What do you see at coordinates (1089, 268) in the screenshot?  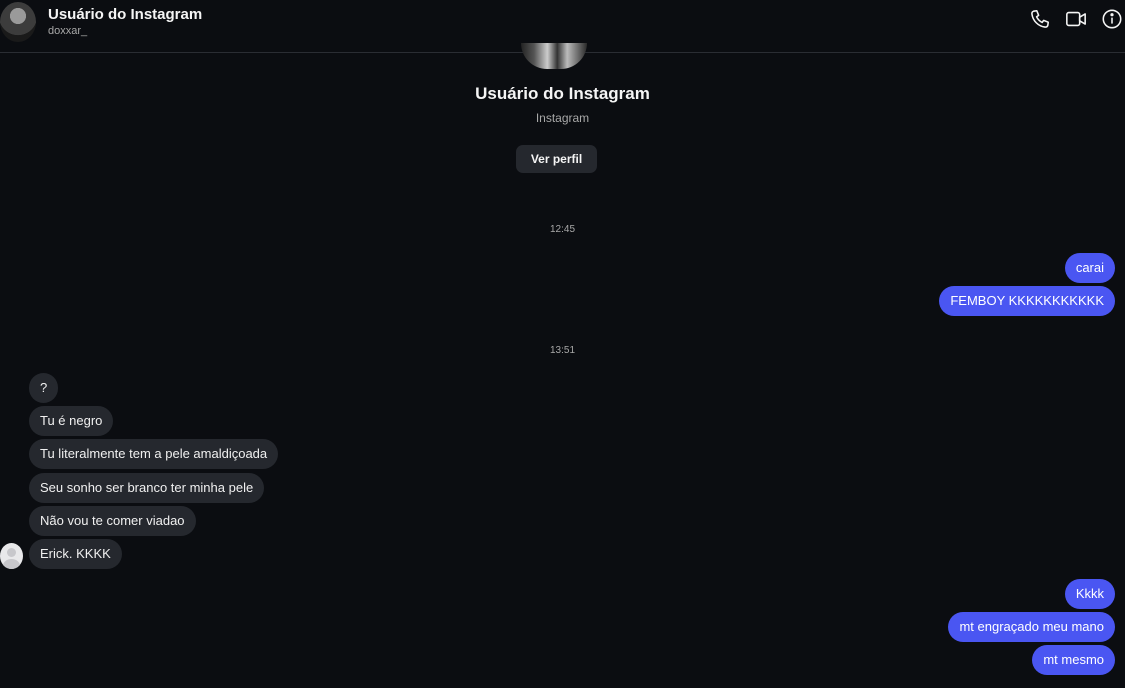 I see `message-outgoing: carai` at bounding box center [1089, 268].